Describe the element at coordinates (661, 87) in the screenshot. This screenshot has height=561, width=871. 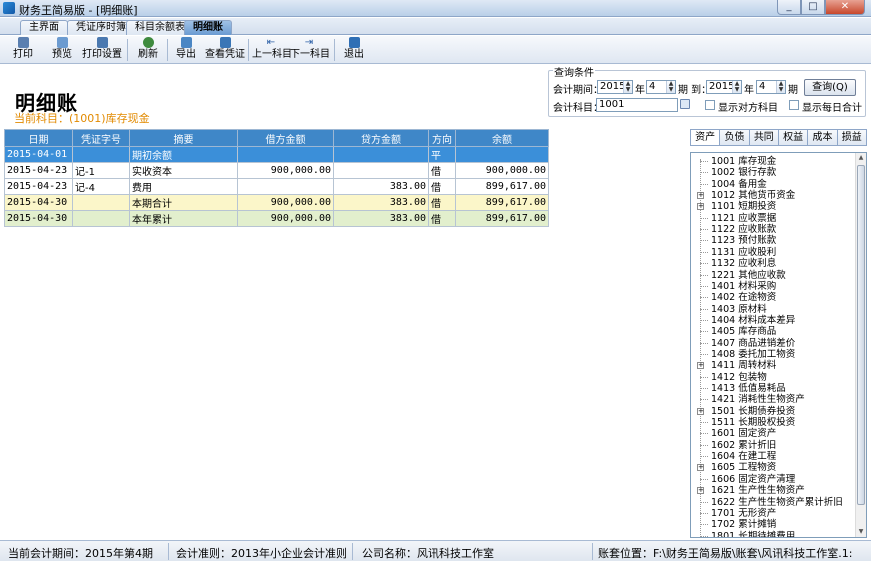
I see `from-month-spinner: 4 ▲ ▼` at that location.